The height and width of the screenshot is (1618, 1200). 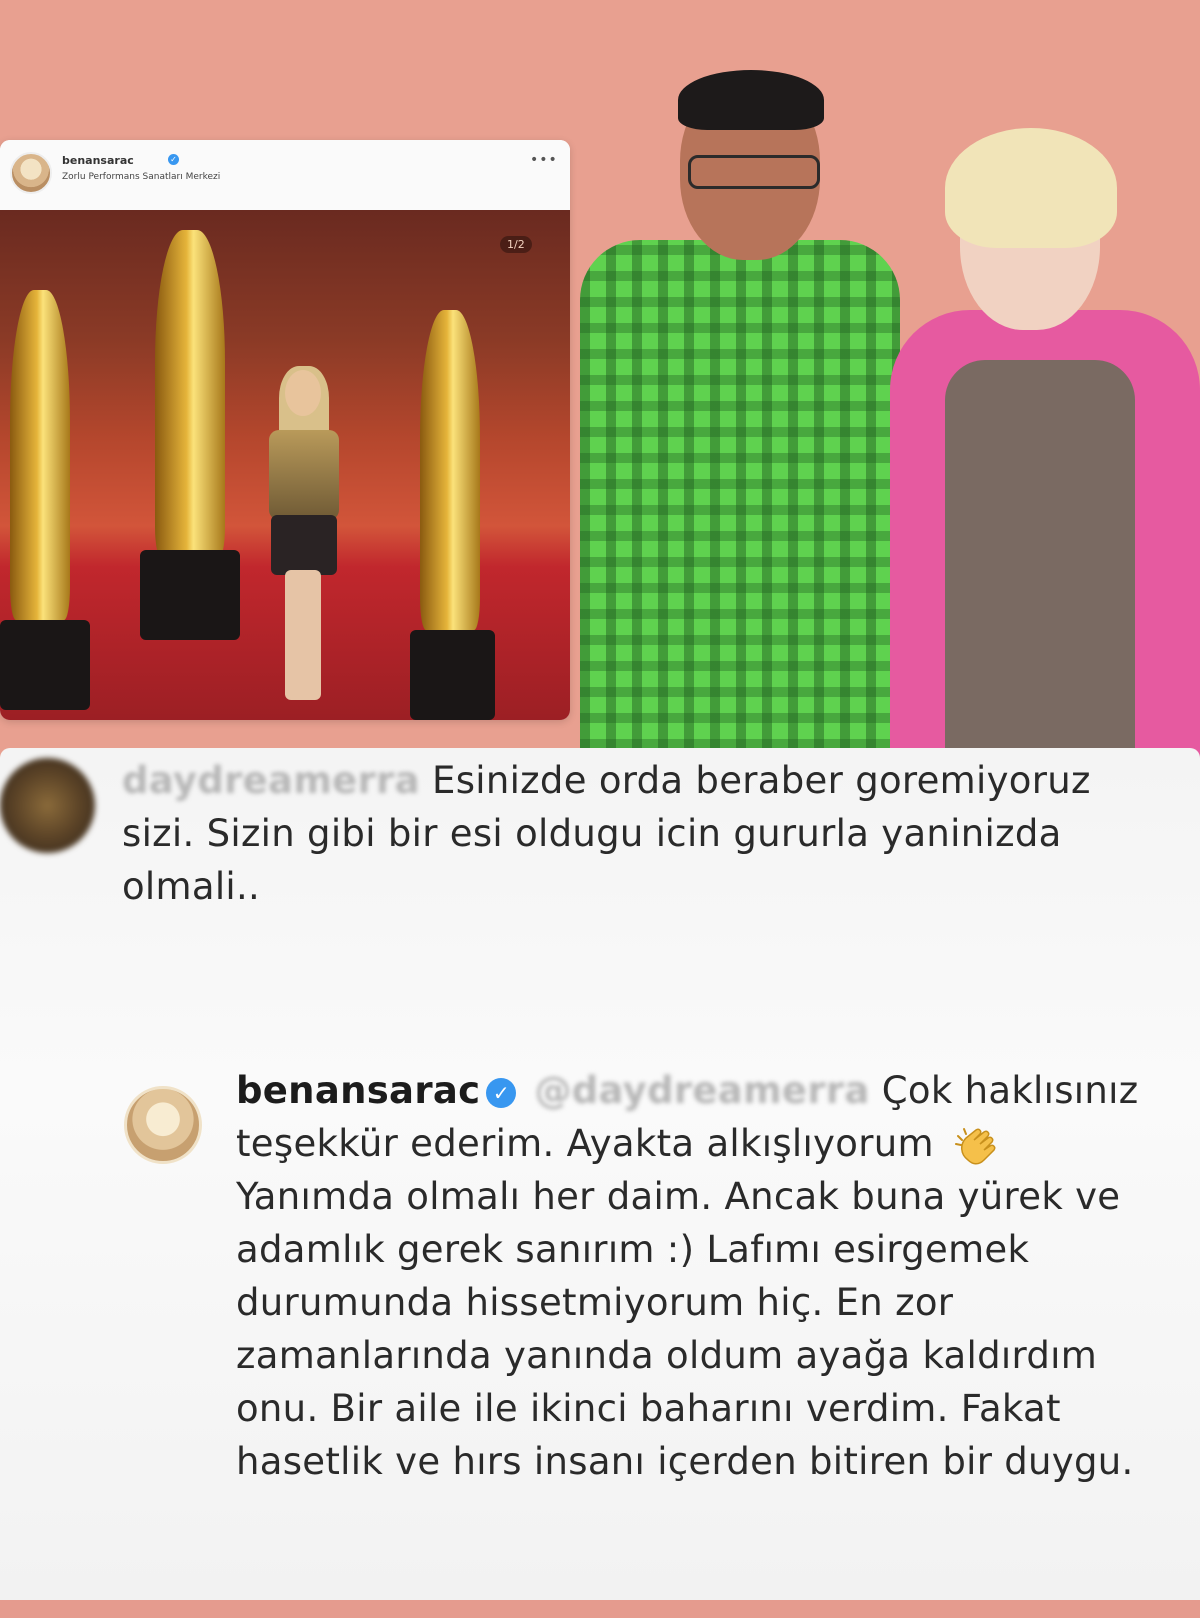 I want to click on clapping-hands-icon, so click(x=975, y=1145).